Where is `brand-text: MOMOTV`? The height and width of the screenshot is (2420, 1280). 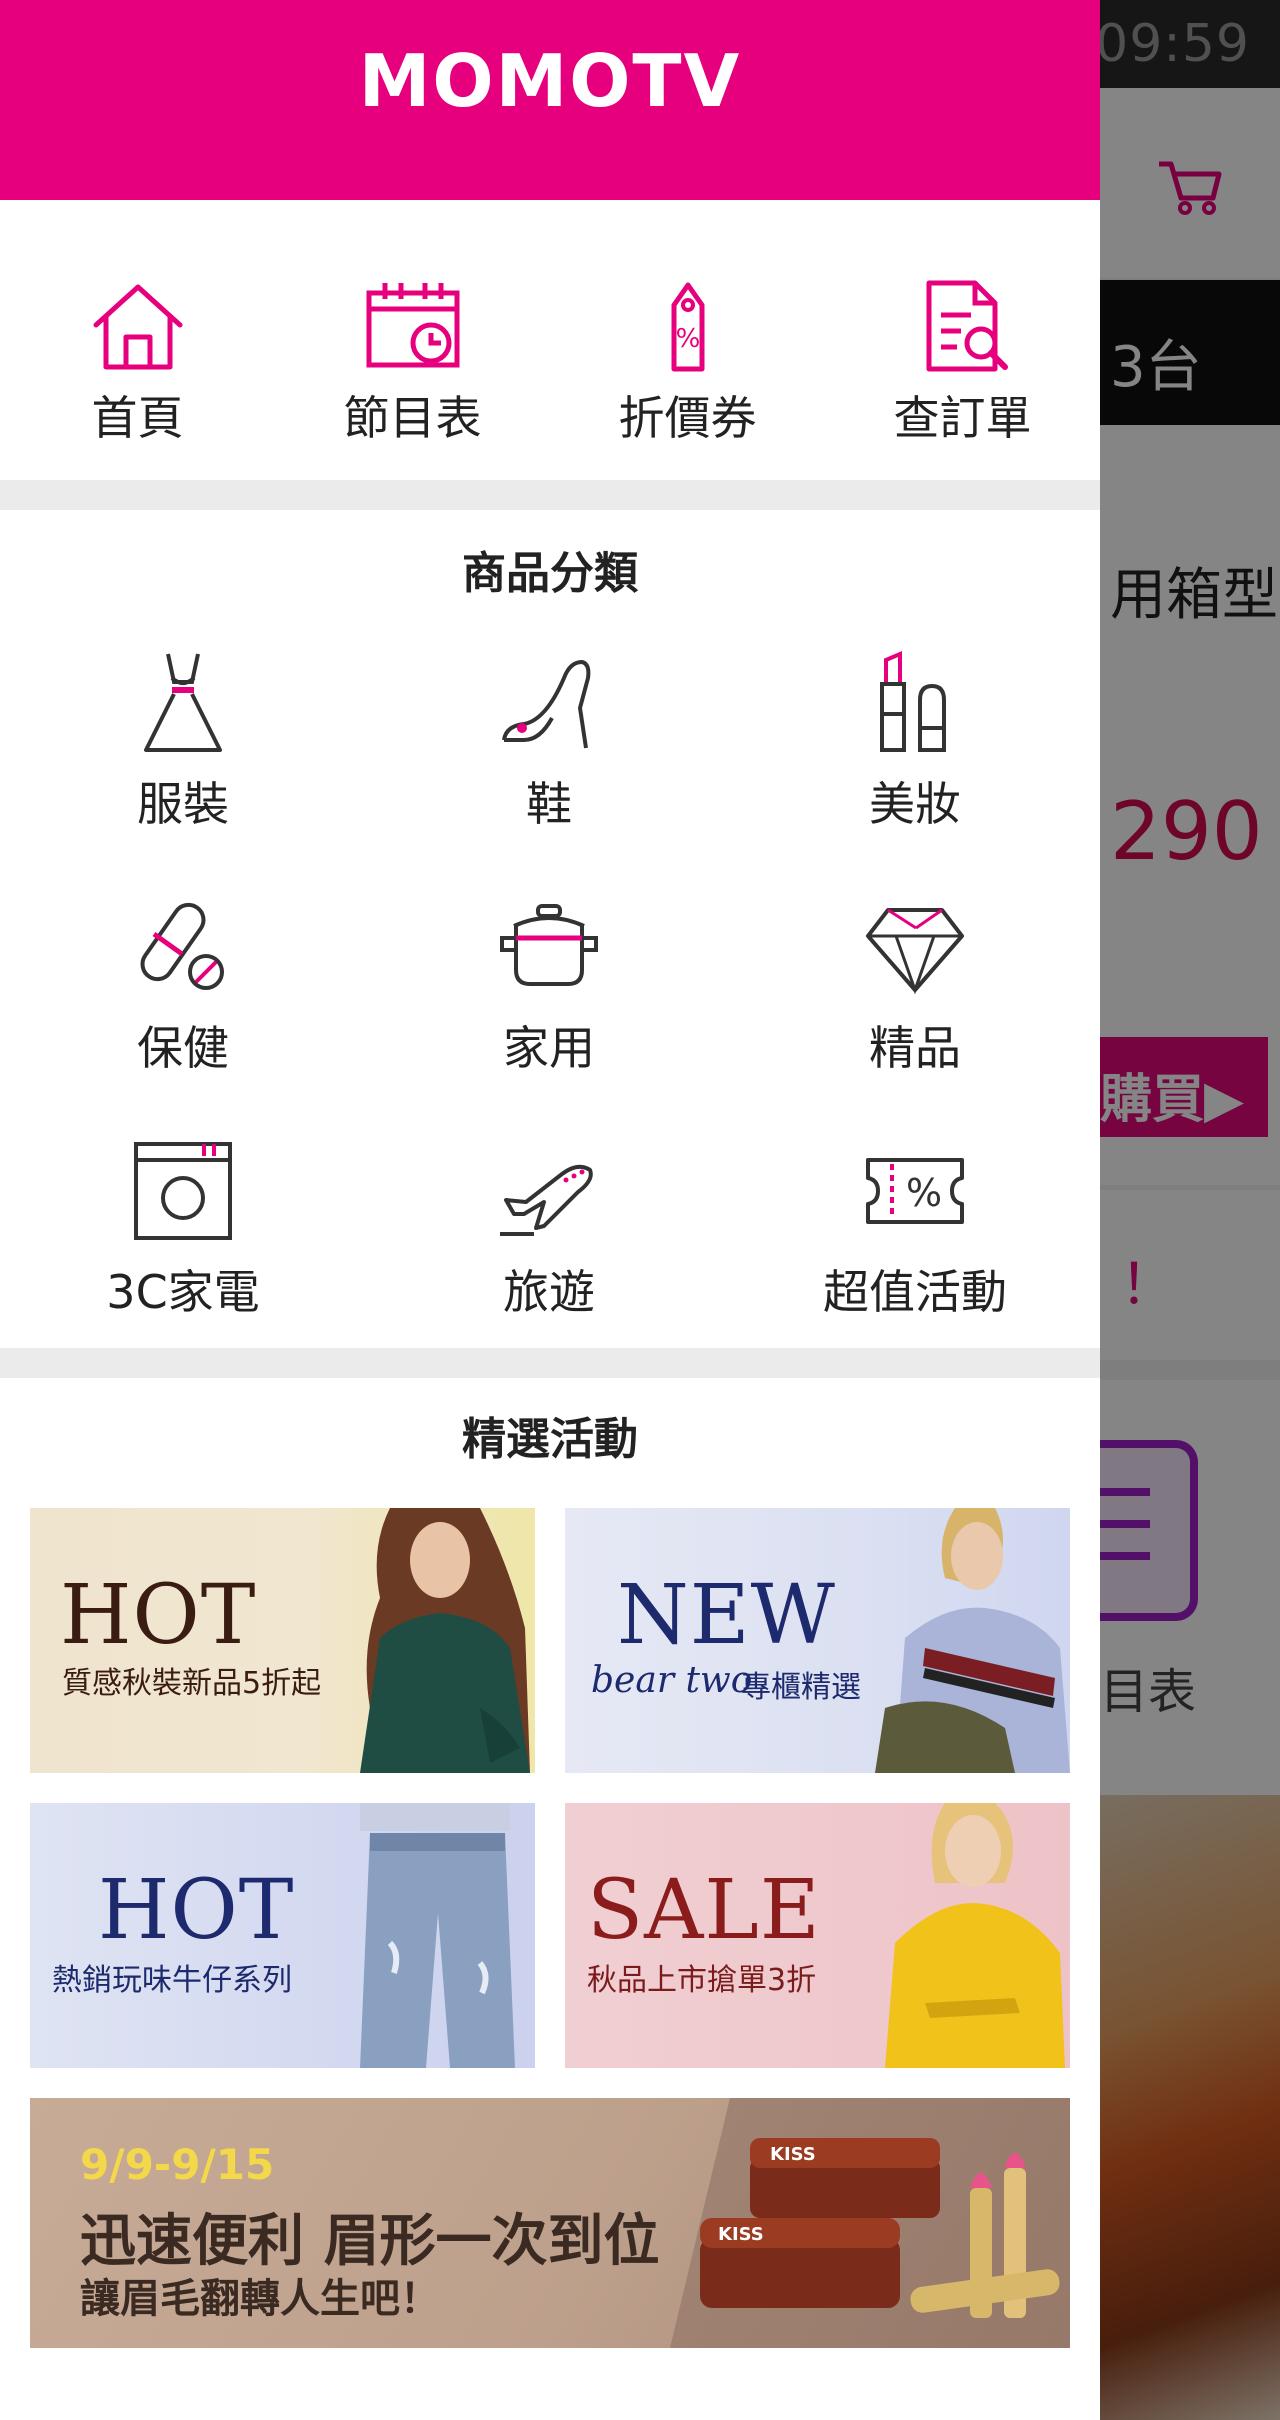
brand-text: MOMOTV is located at coordinates (550, 81).